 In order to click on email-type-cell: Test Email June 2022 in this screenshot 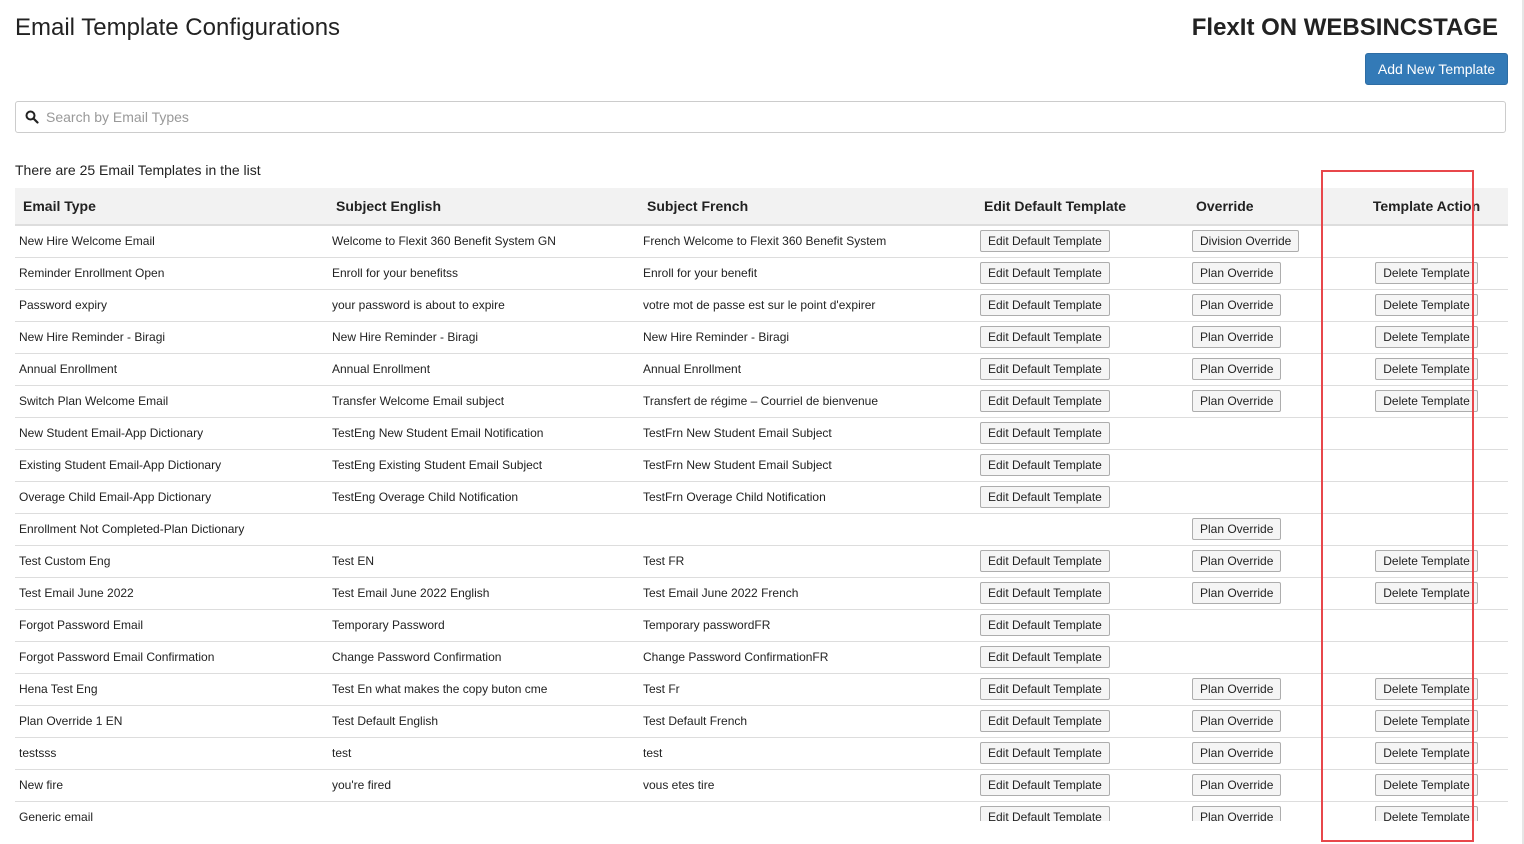, I will do `click(171, 592)`.